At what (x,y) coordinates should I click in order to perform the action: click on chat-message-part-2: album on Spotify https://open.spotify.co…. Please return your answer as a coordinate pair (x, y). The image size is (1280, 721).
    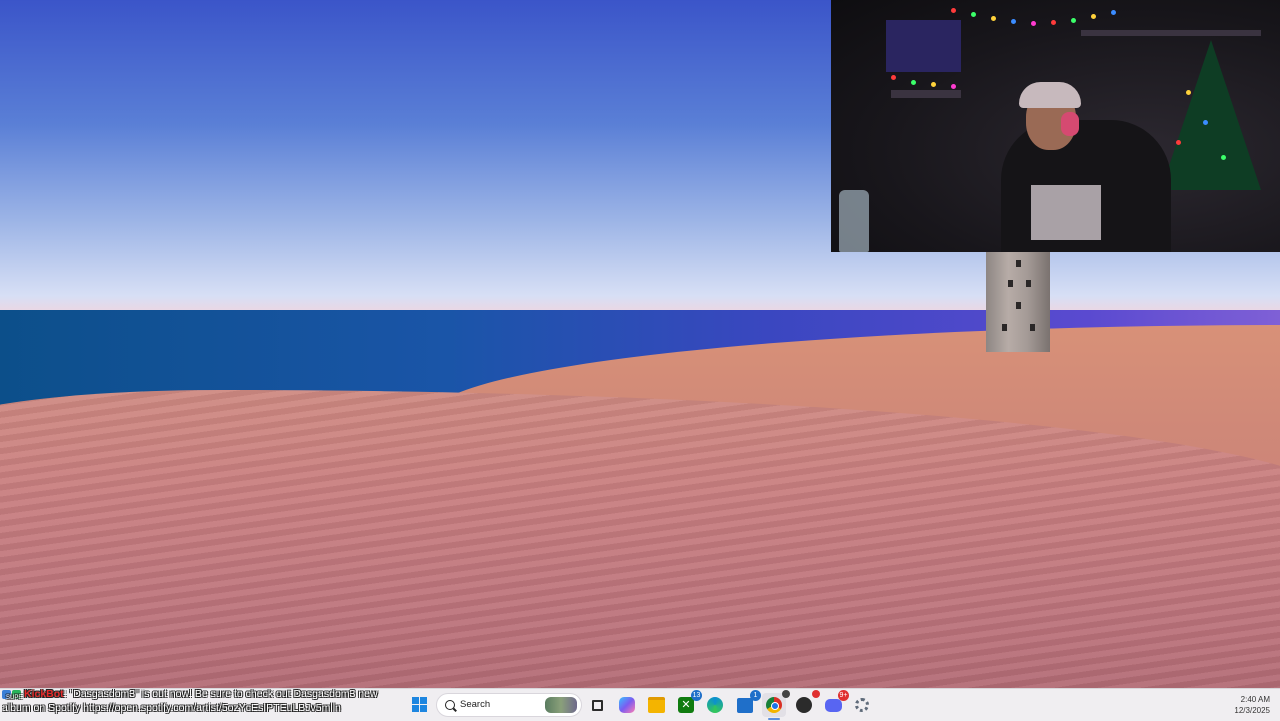
    Looking at the image, I should click on (171, 708).